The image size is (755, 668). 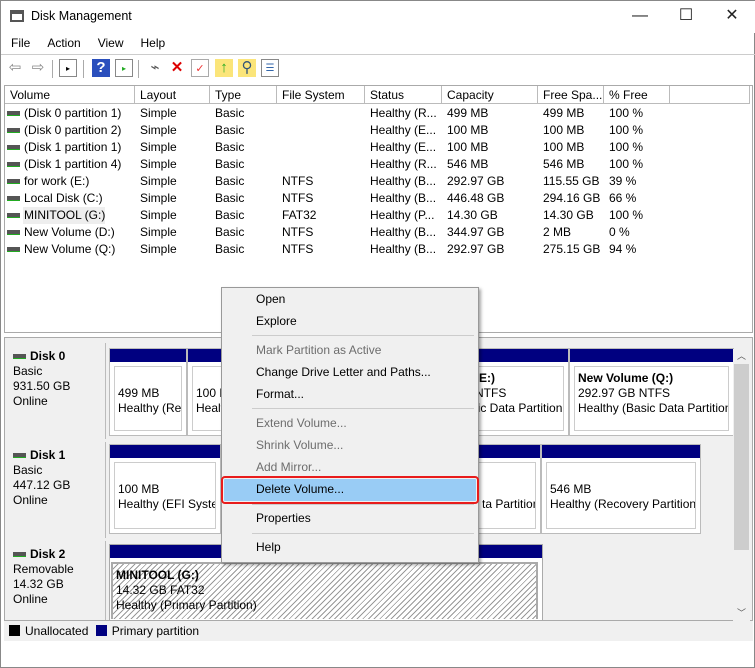 I want to click on properties-icon: ☰, so click(x=270, y=68).